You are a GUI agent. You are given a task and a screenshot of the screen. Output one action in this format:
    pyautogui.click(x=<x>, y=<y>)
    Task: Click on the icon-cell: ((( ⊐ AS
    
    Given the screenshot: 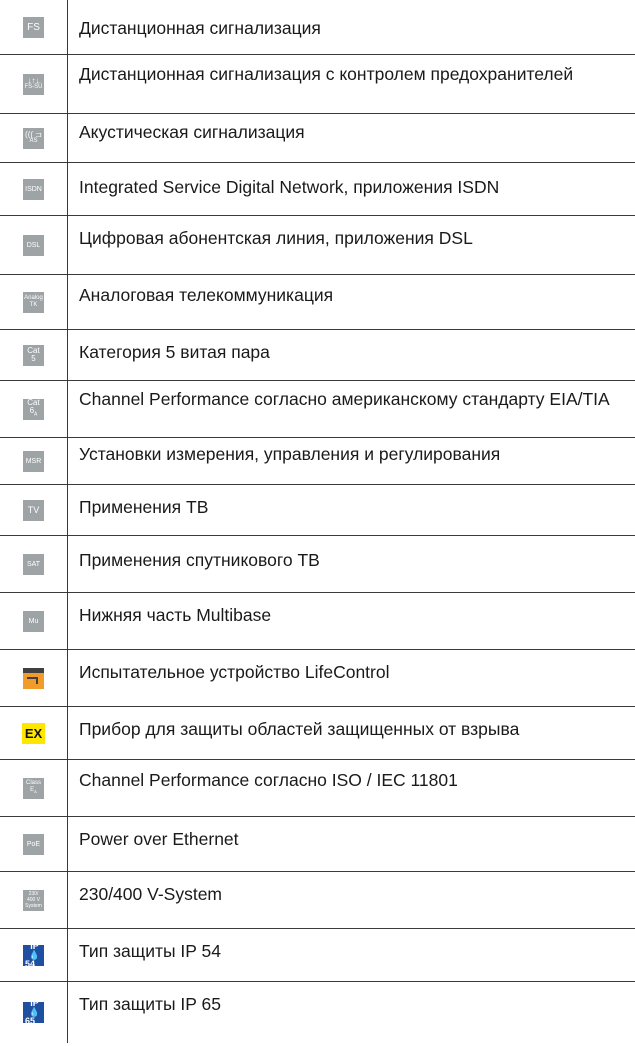 What is the action you would take?
    pyautogui.click(x=34, y=138)
    